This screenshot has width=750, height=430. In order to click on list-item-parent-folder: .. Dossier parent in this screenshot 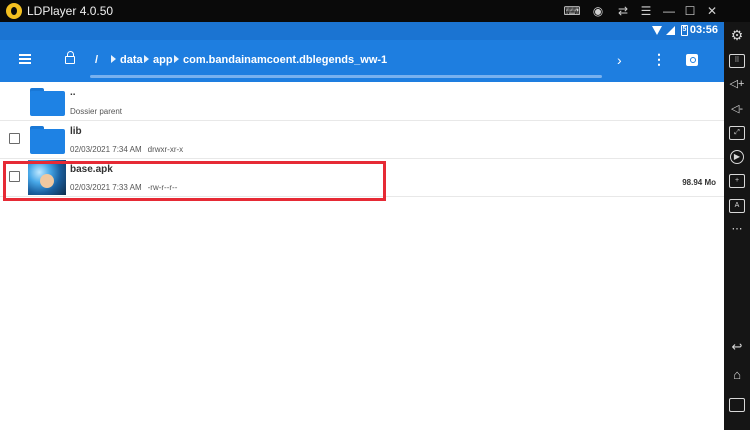, I will do `click(362, 102)`.